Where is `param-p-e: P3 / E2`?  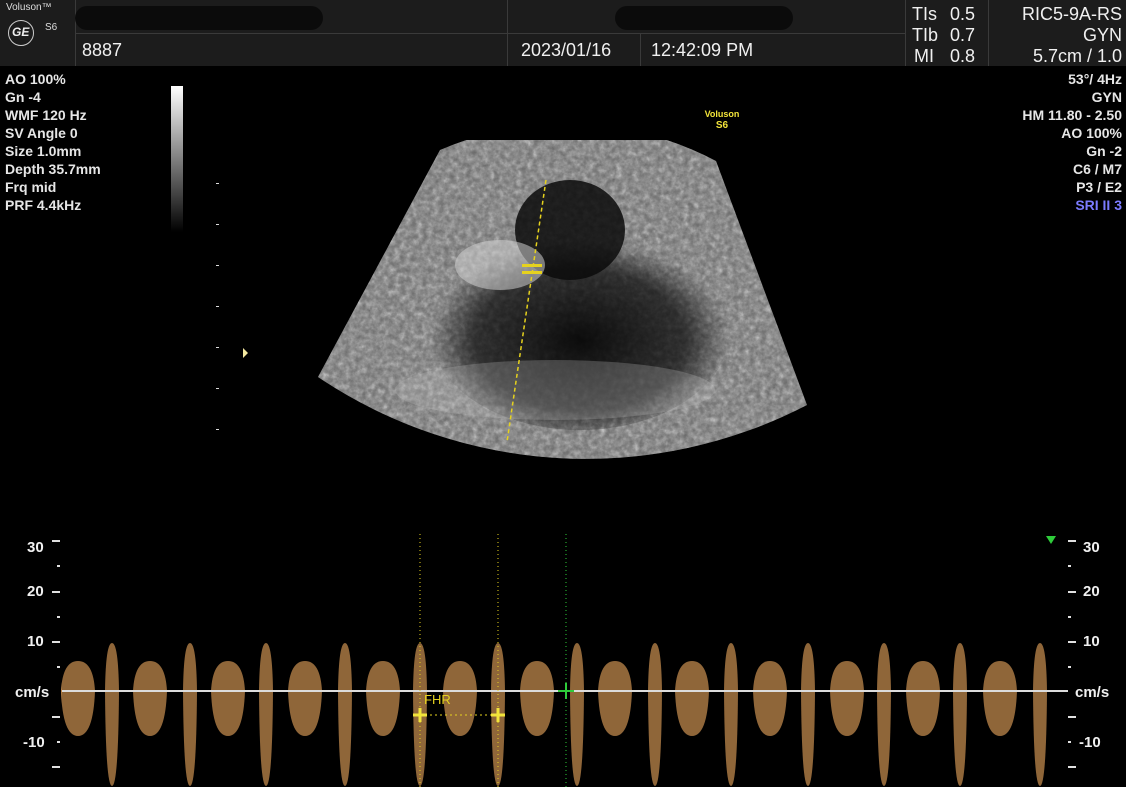
param-p-e: P3 / E2 is located at coordinates (1099, 187).